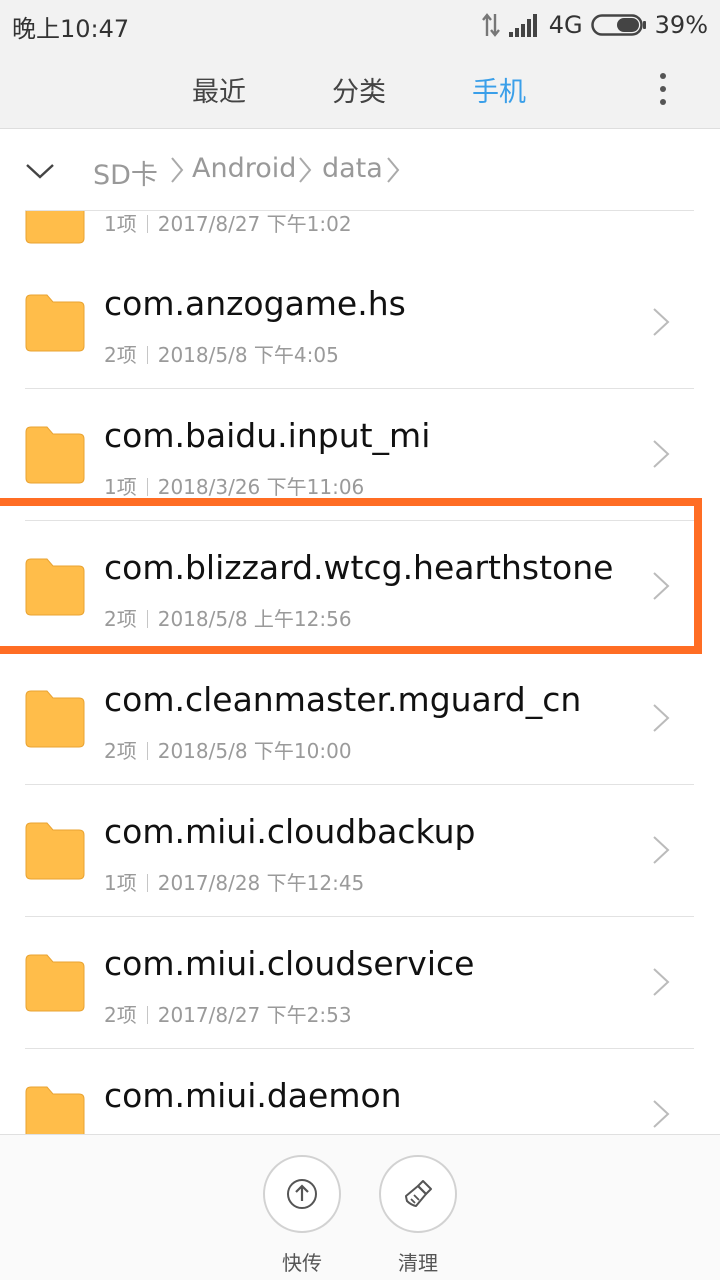 The width and height of the screenshot is (720, 1280). Describe the element at coordinates (290, 831) in the screenshot. I see `folder-name: com.miui.cloudbackup` at that location.